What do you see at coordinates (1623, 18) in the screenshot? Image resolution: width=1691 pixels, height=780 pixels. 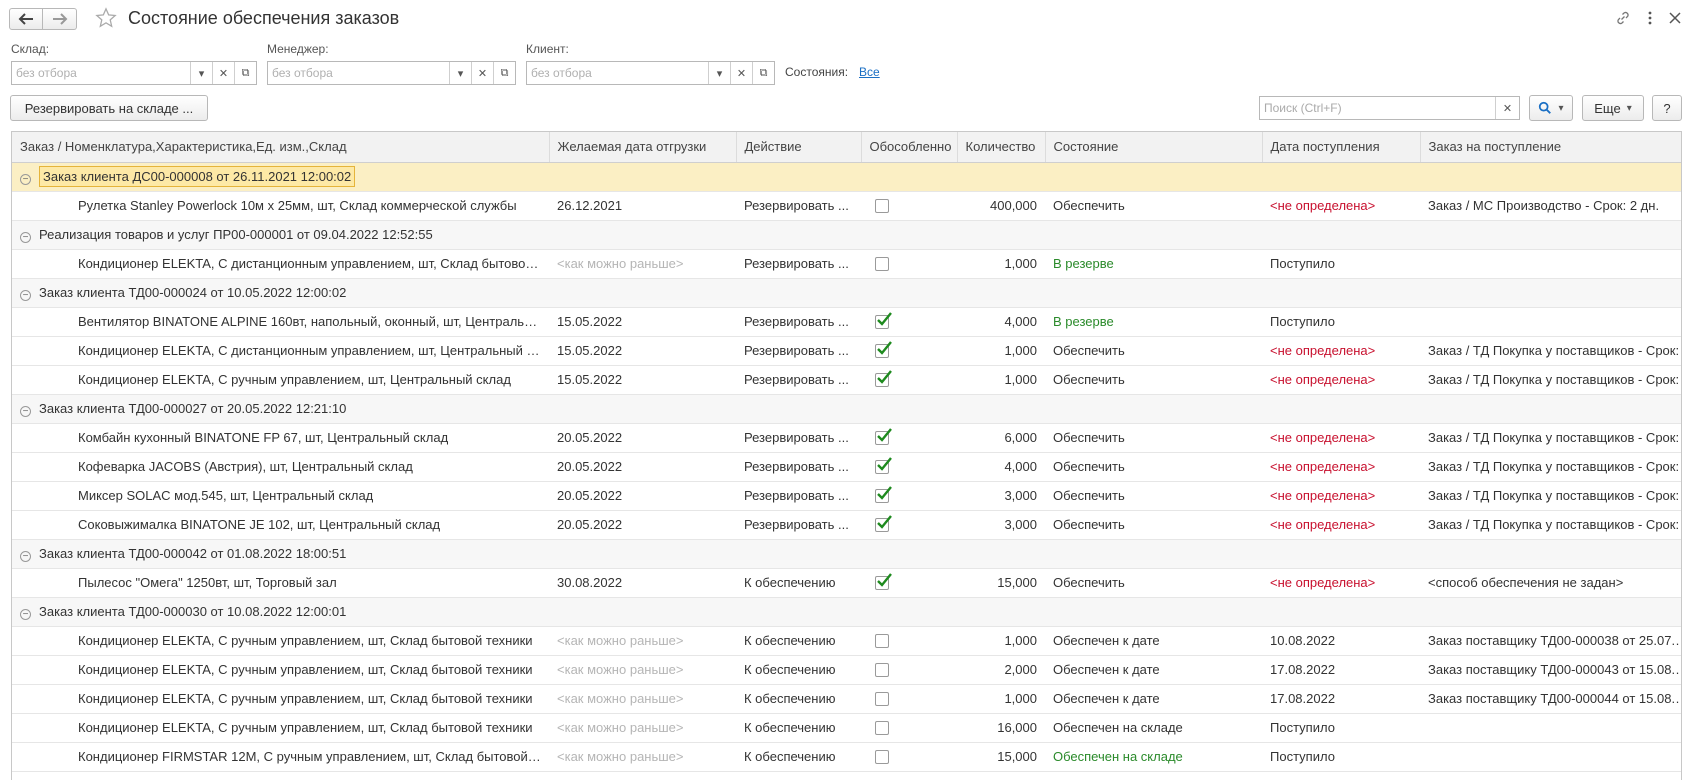 I see `link-icon` at bounding box center [1623, 18].